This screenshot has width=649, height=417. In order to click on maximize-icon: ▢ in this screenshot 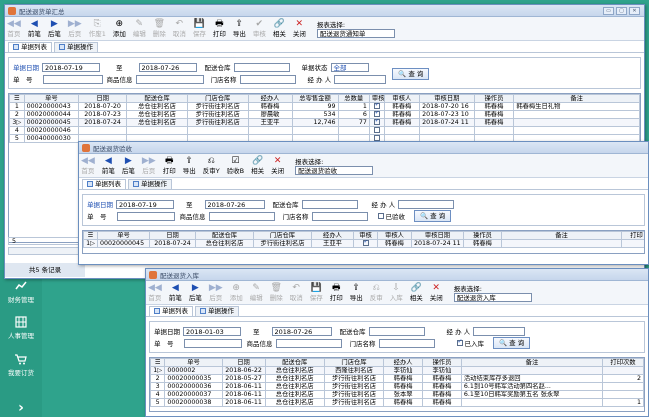, I will do `click(621, 10)`.